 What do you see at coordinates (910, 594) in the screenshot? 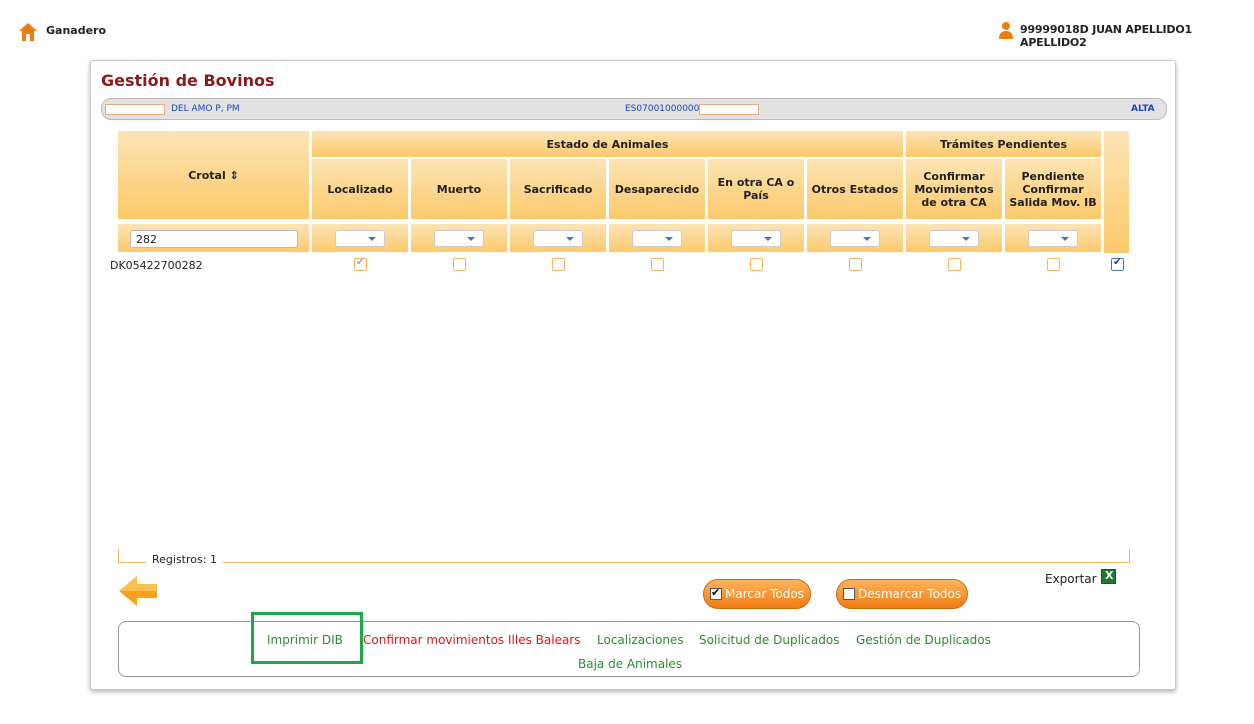
I see `desmarcar-todos-label: Desmarcar Todos` at bounding box center [910, 594].